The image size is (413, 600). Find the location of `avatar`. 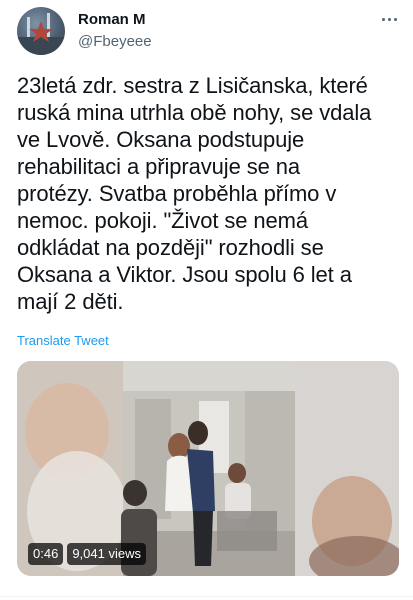

avatar is located at coordinates (41, 31).